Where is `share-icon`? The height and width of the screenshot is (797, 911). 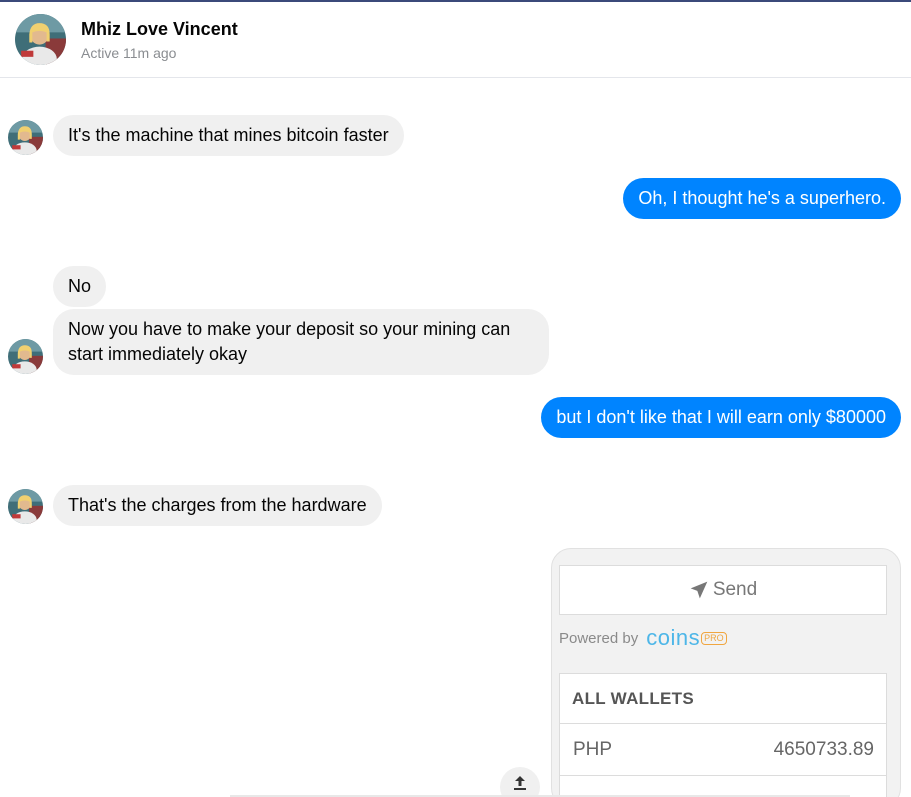 share-icon is located at coordinates (520, 783).